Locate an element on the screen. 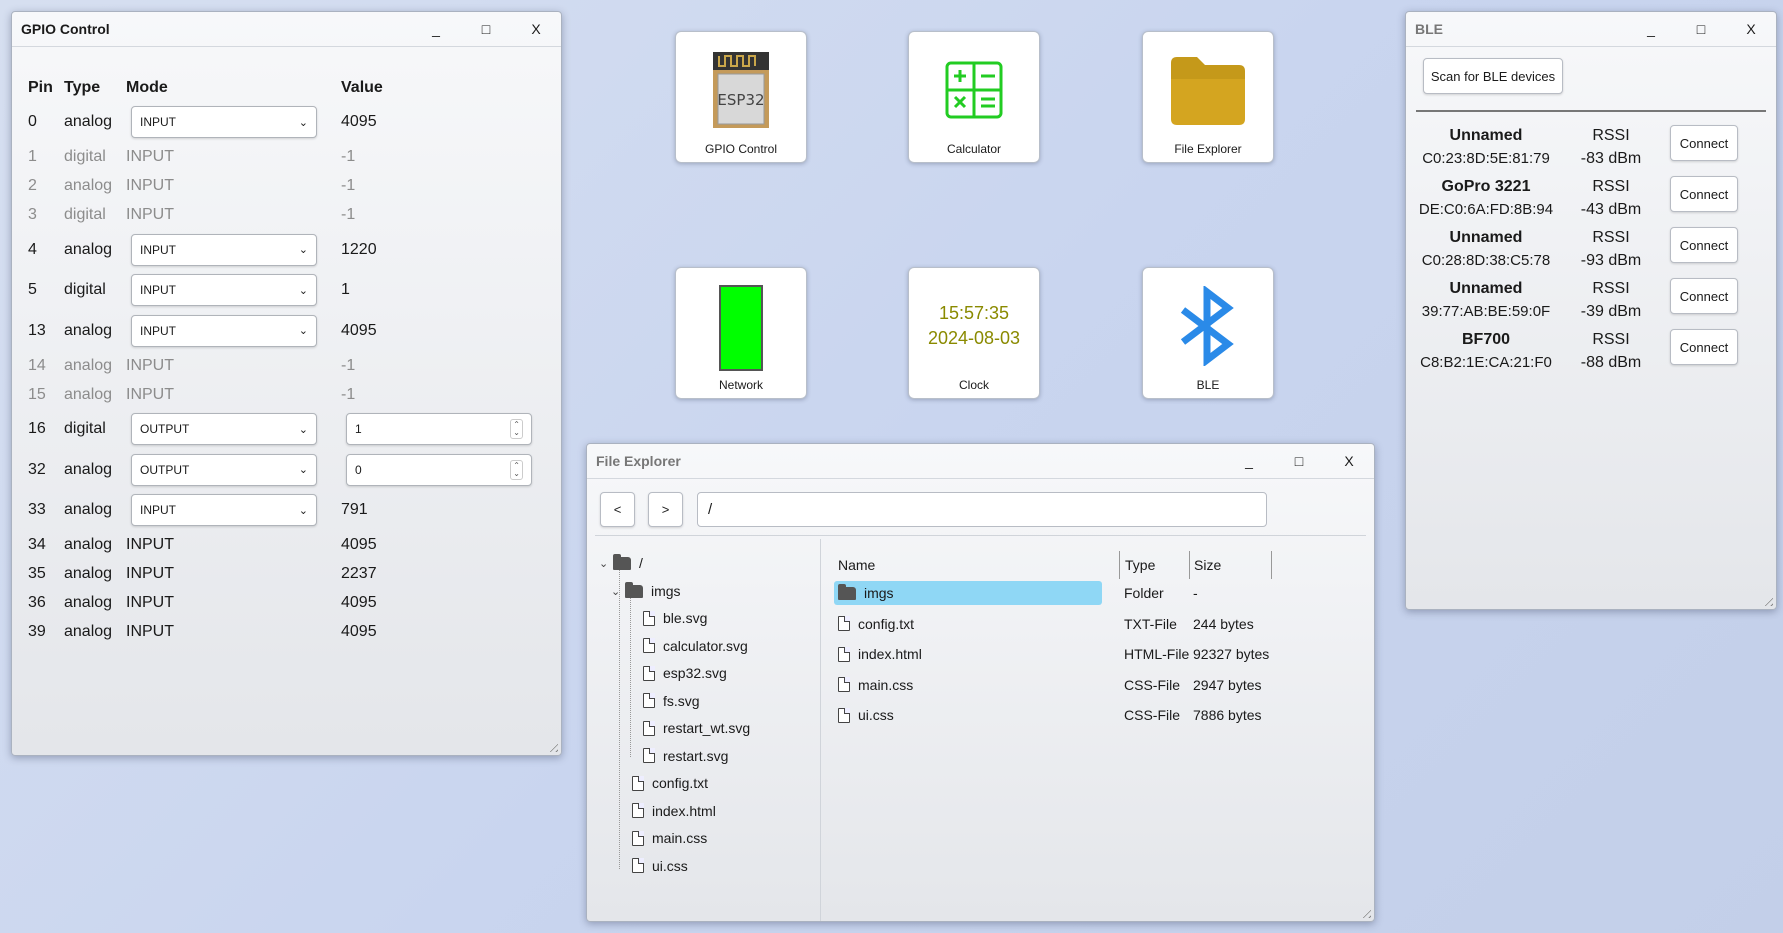 This screenshot has width=1783, height=933. desktop-icon-gpio-control: ESP32 GPIO Control is located at coordinates (741, 97).